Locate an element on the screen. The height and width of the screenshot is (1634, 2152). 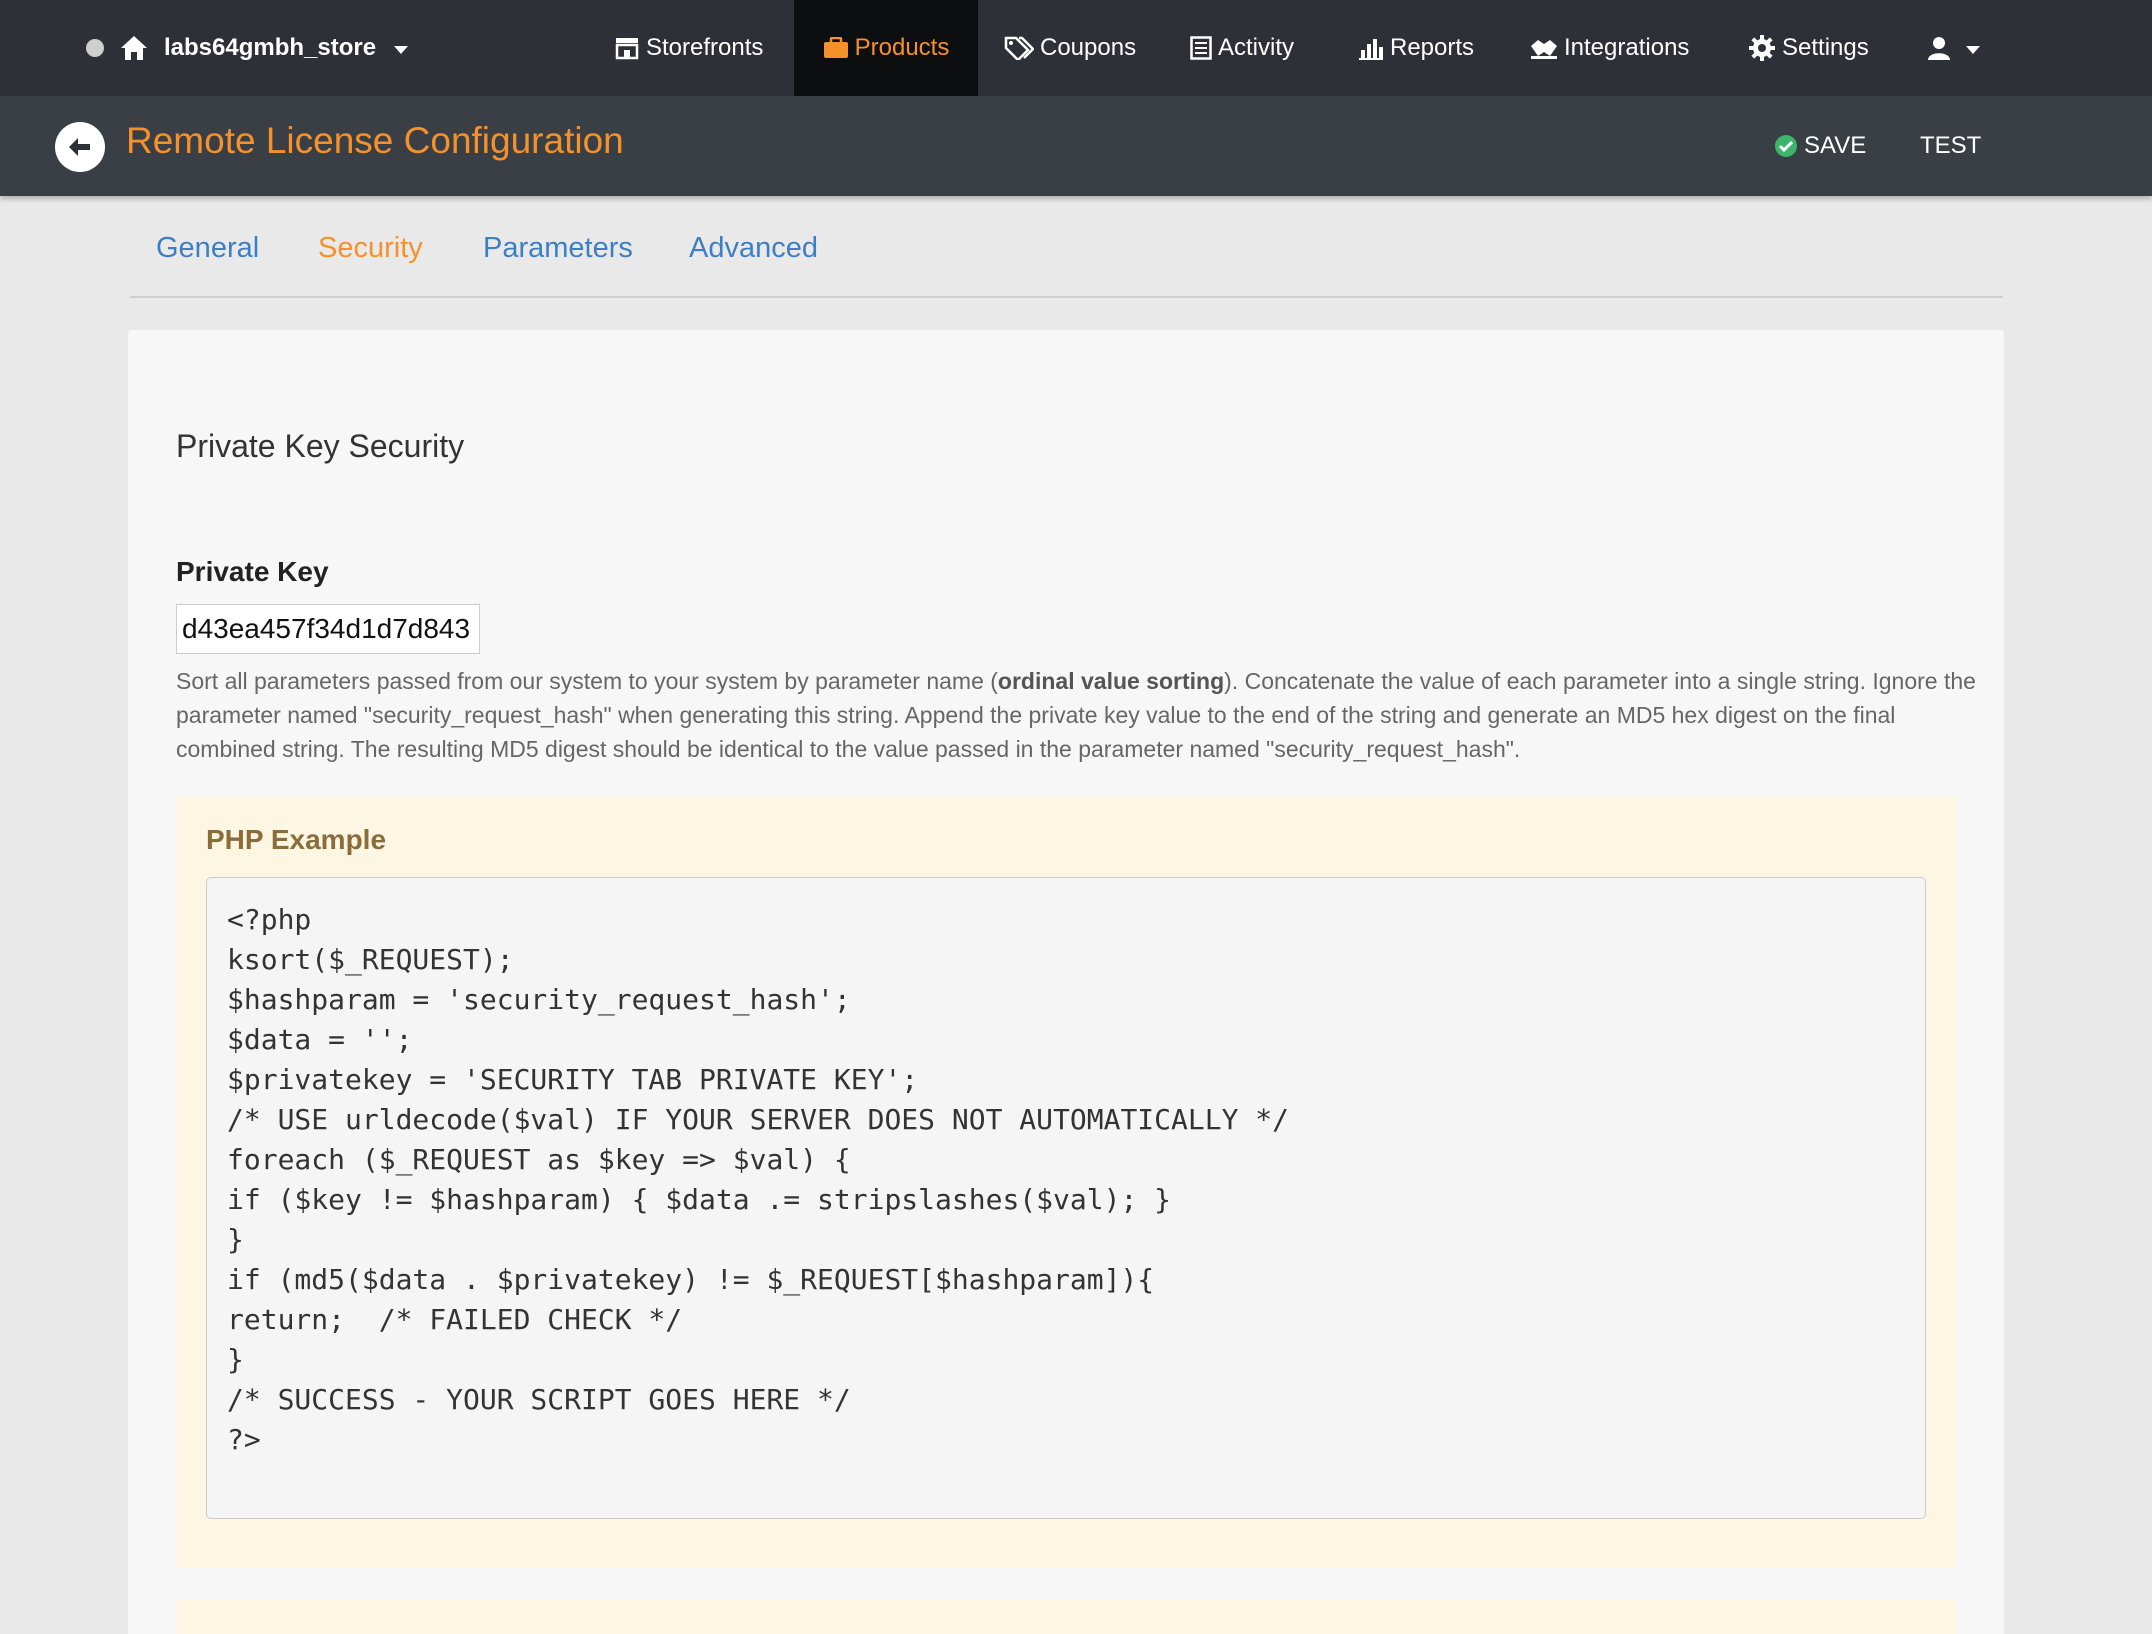
nav-integrations: Integrations is located at coordinates (1609, 48).